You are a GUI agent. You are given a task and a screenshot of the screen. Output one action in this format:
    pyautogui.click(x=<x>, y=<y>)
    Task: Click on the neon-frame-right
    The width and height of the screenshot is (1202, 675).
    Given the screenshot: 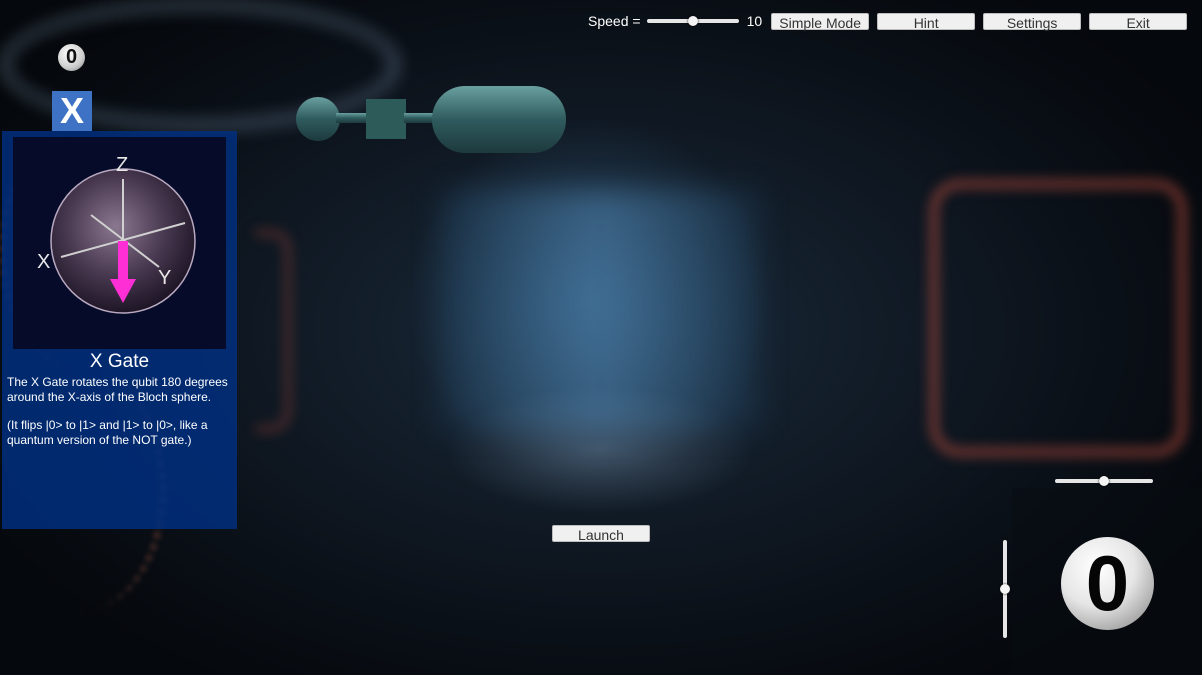 What is the action you would take?
    pyautogui.click(x=1058, y=318)
    